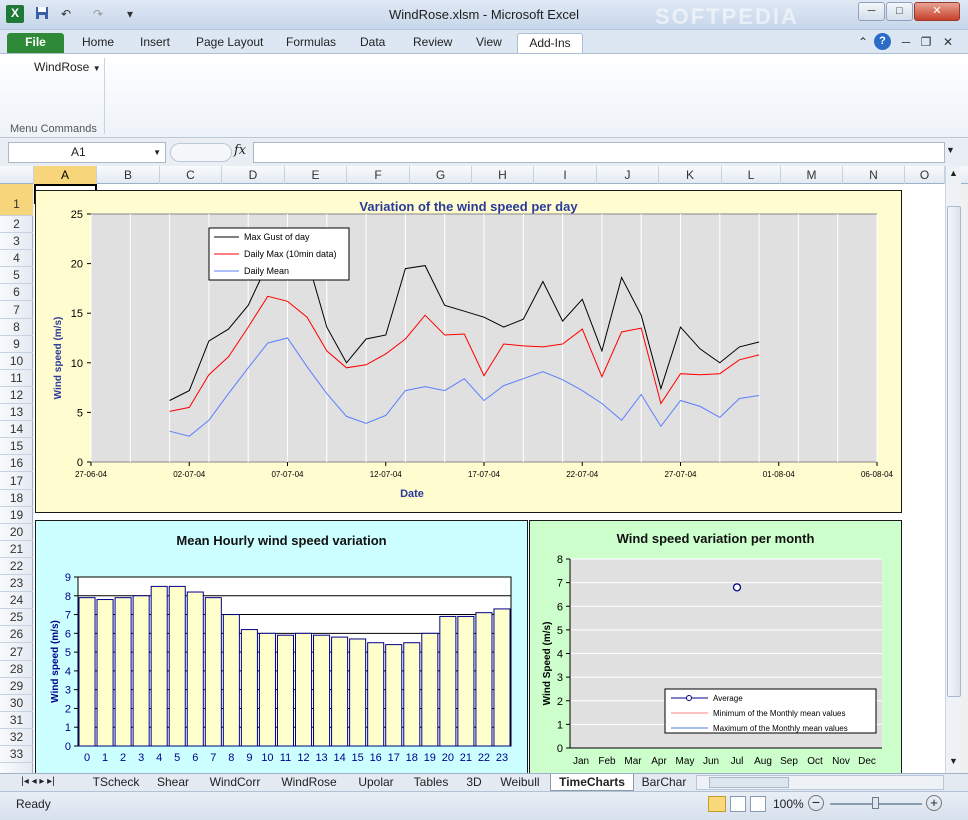 Image resolution: width=968 pixels, height=820 pixels. I want to click on column-header: M, so click(812, 175).